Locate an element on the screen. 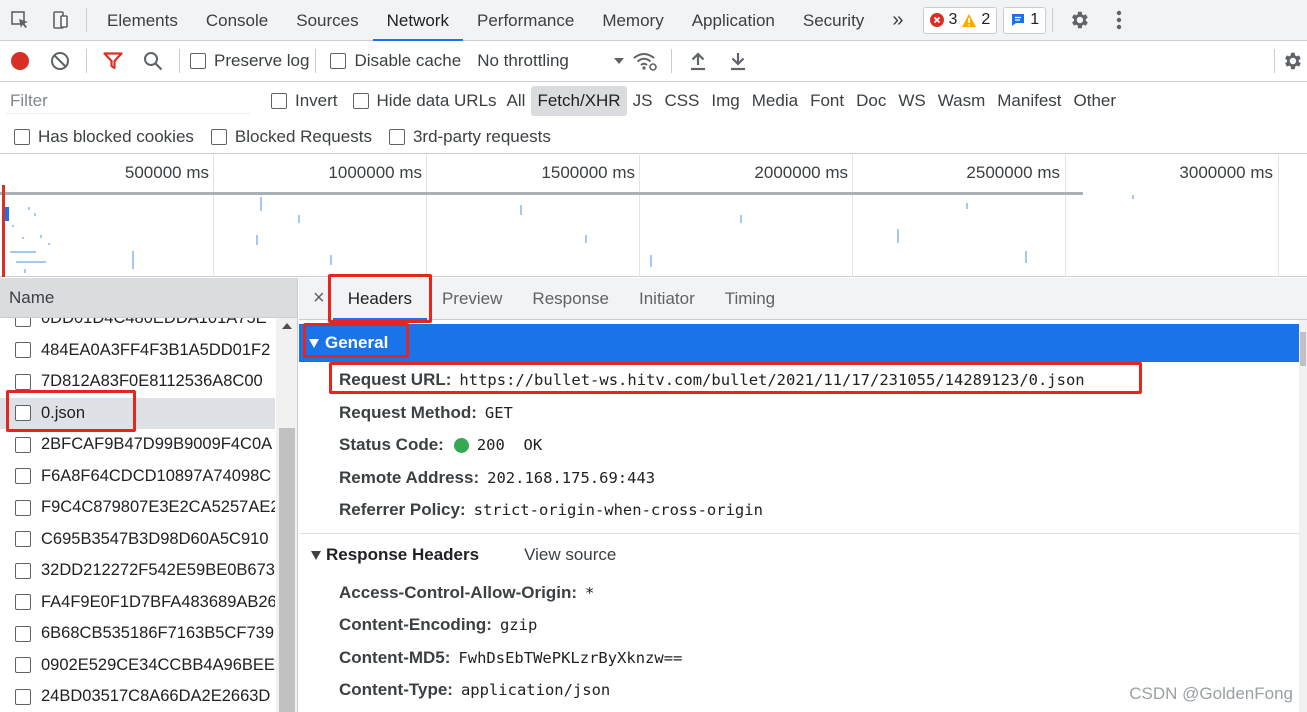  close-details-button: × is located at coordinates (316, 298).